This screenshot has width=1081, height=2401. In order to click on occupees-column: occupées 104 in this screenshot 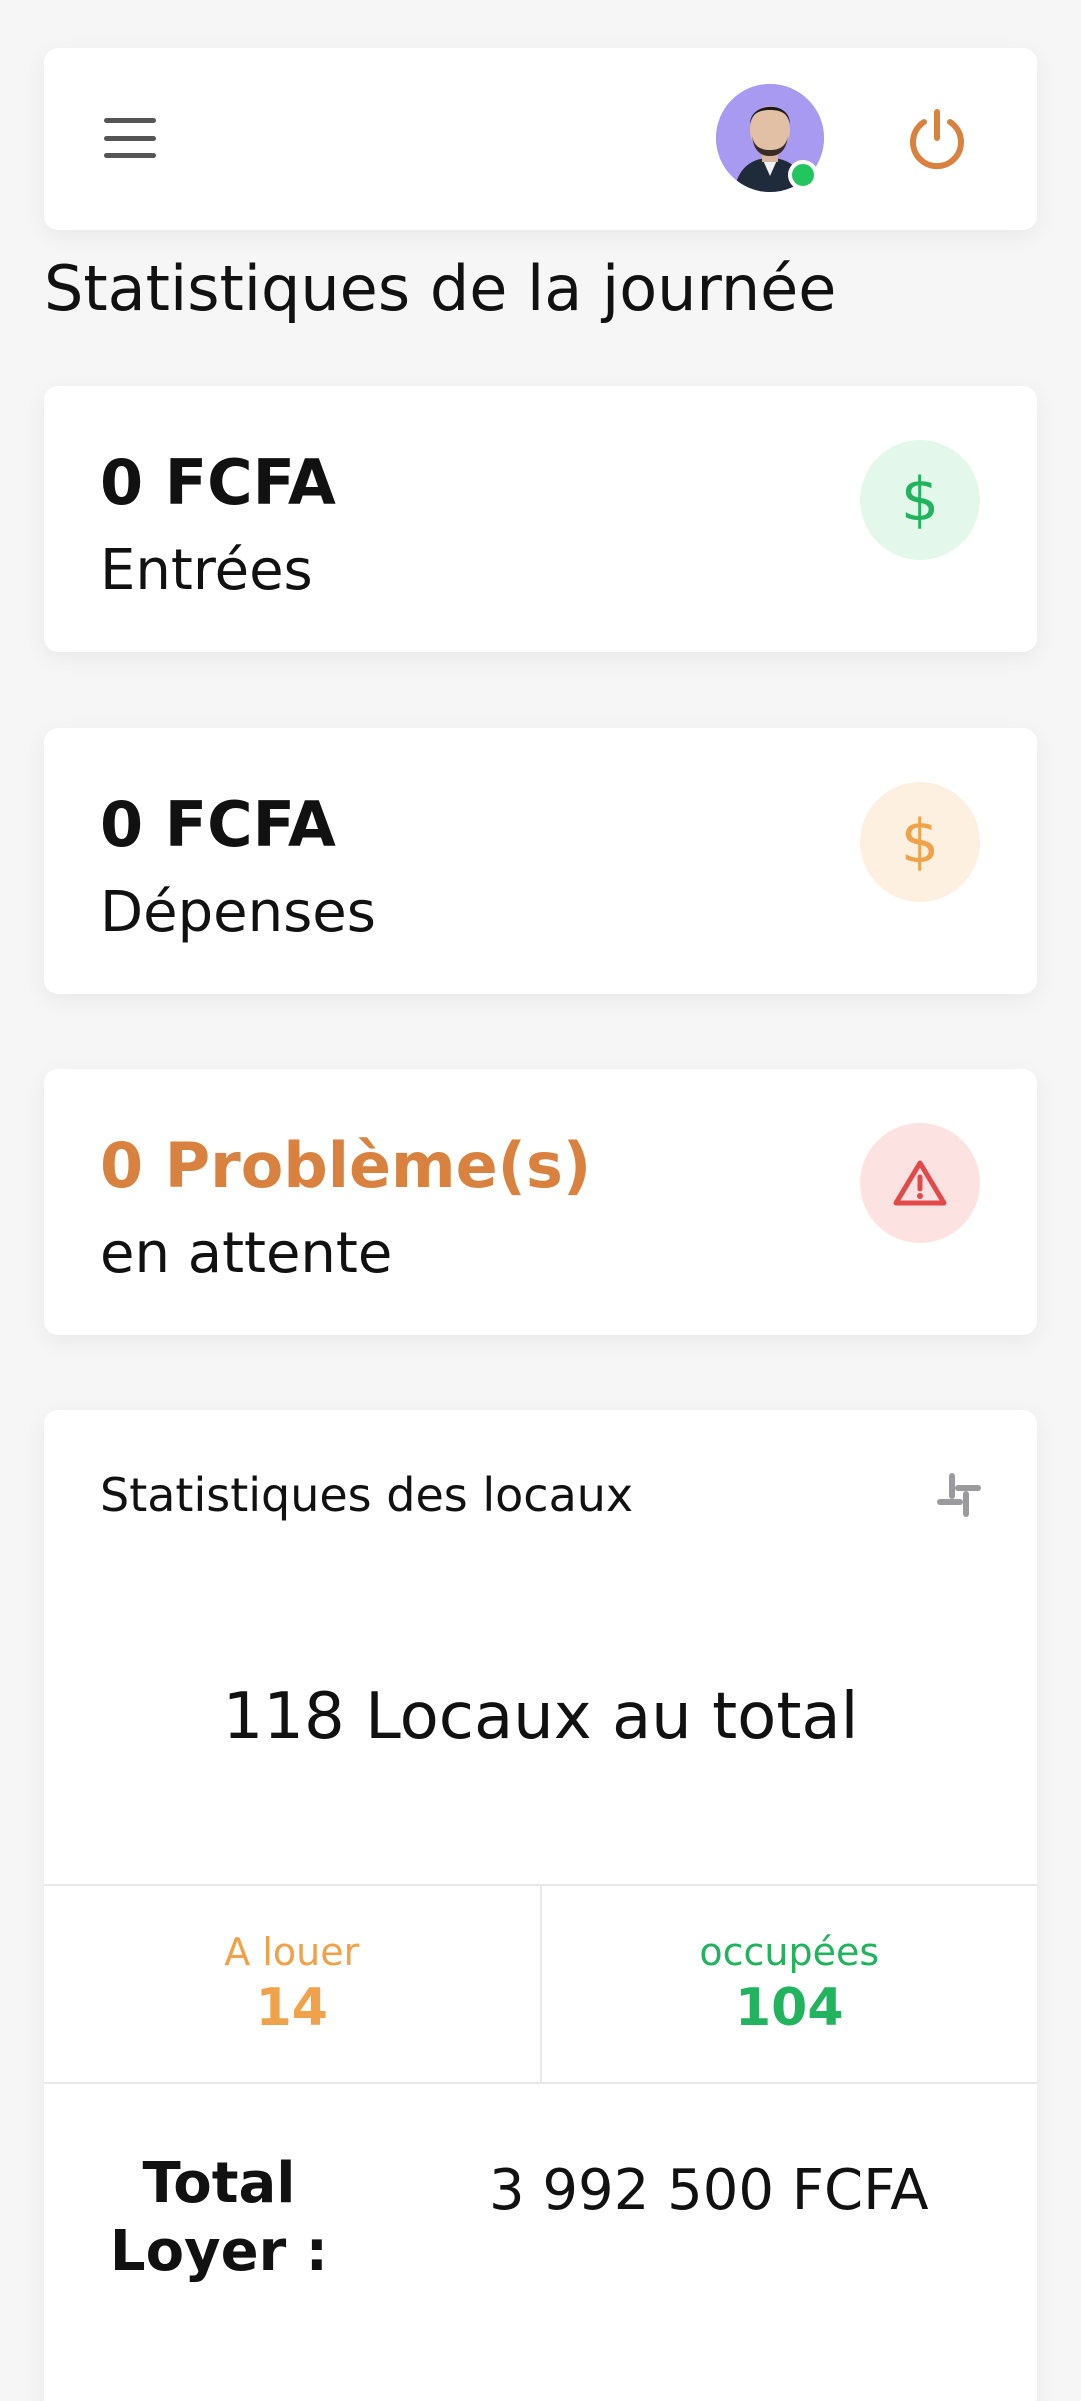, I will do `click(788, 1984)`.